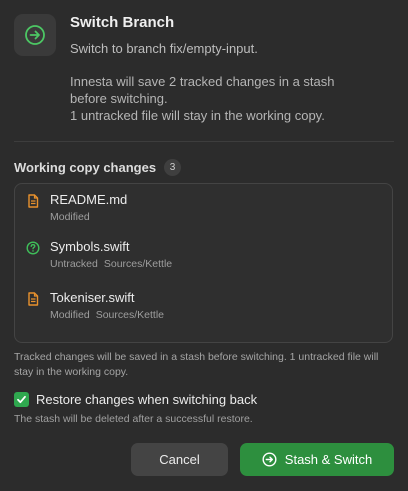  I want to click on changes-count-badge: 3, so click(173, 167).